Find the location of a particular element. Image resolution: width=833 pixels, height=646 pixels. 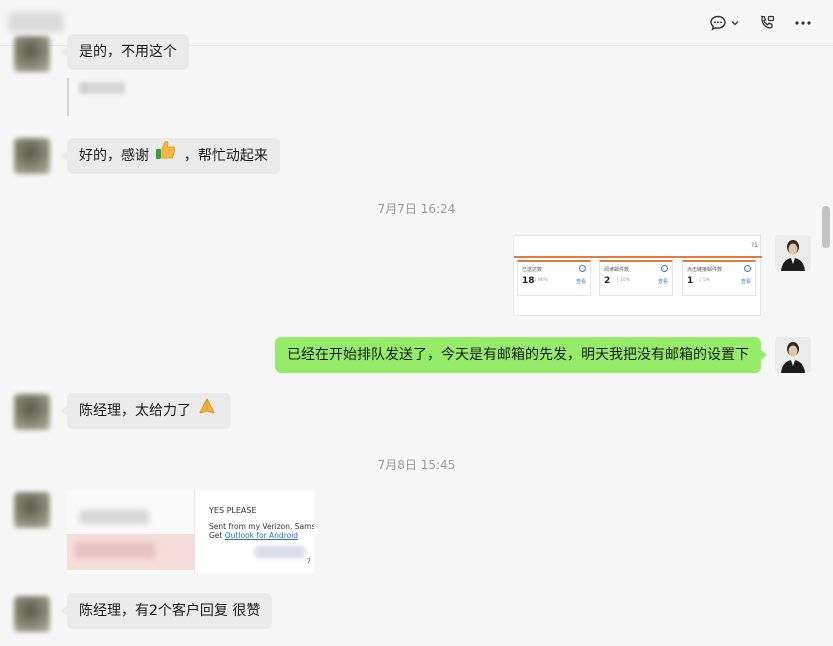

quote-redacted-text is located at coordinates (102, 88).